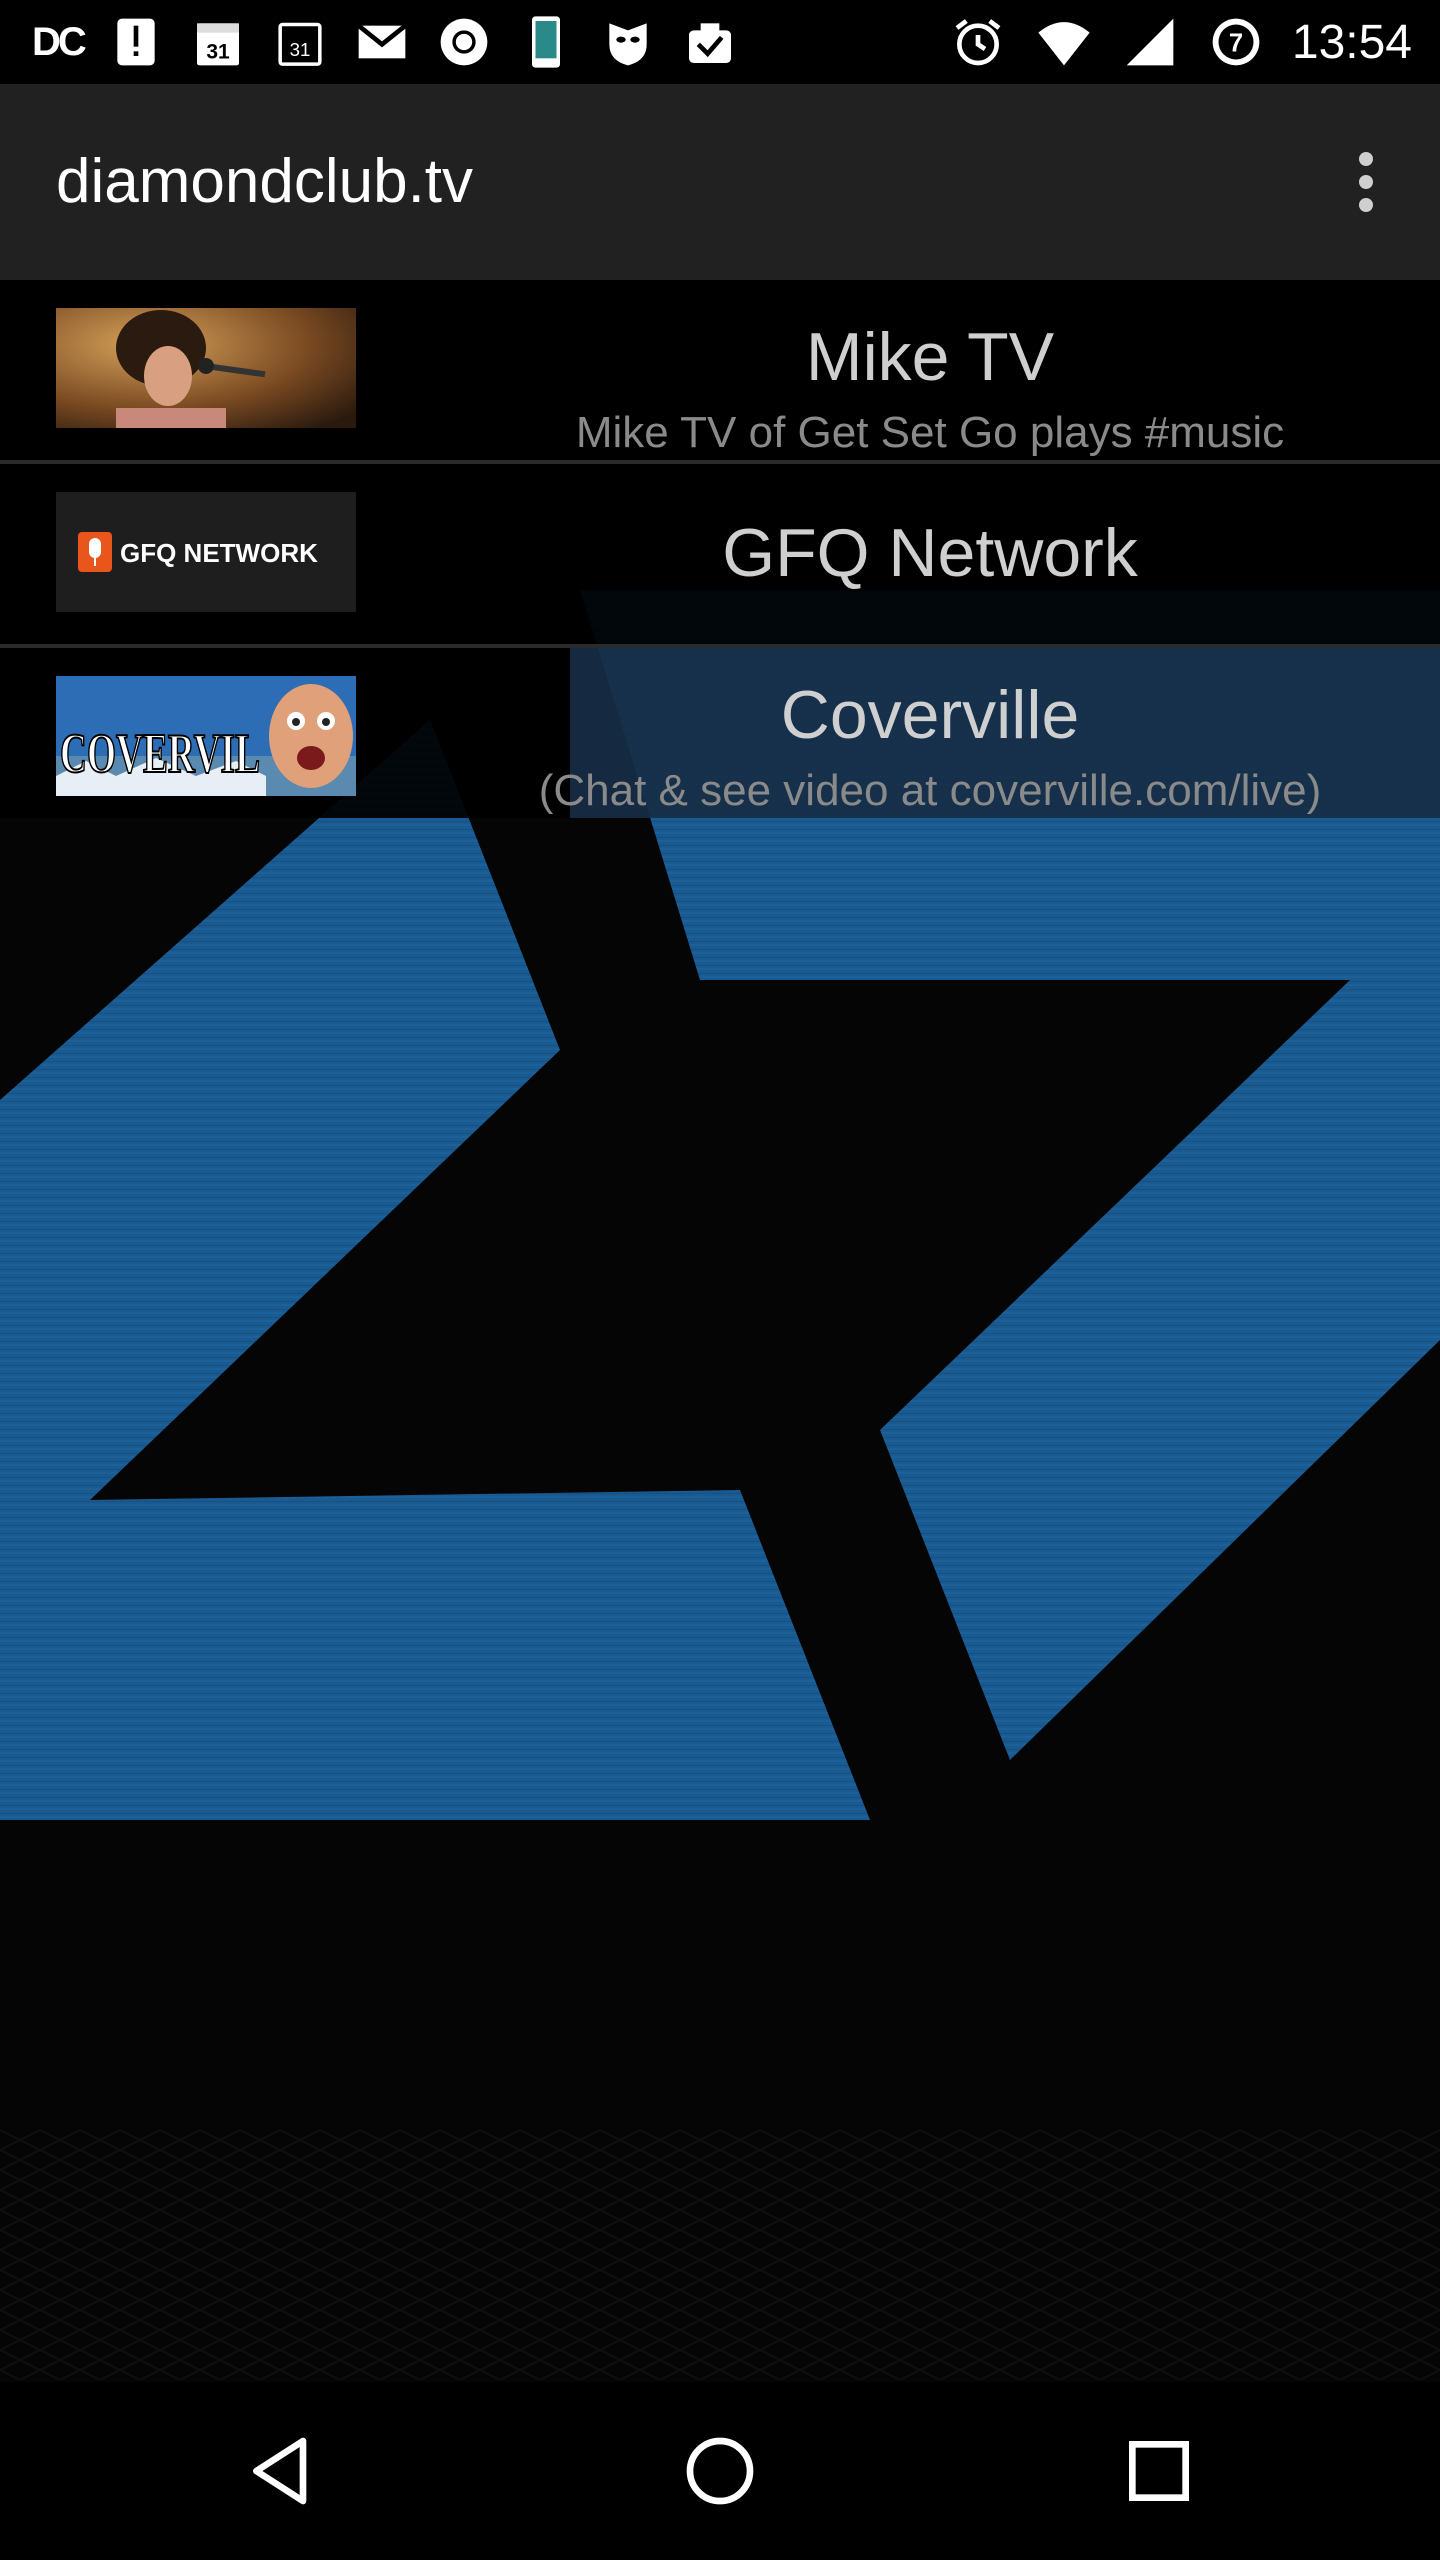  What do you see at coordinates (1366, 182) in the screenshot?
I see `more-options-icon` at bounding box center [1366, 182].